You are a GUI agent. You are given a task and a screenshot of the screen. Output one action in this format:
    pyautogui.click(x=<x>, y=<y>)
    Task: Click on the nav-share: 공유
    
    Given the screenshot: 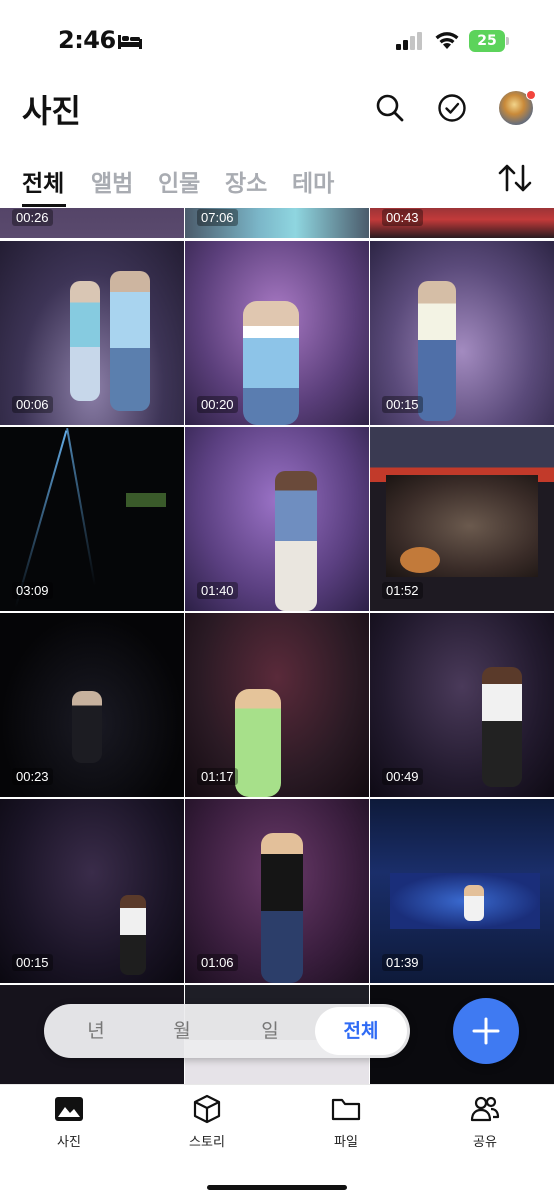 What is the action you would take?
    pyautogui.click(x=485, y=1121)
    